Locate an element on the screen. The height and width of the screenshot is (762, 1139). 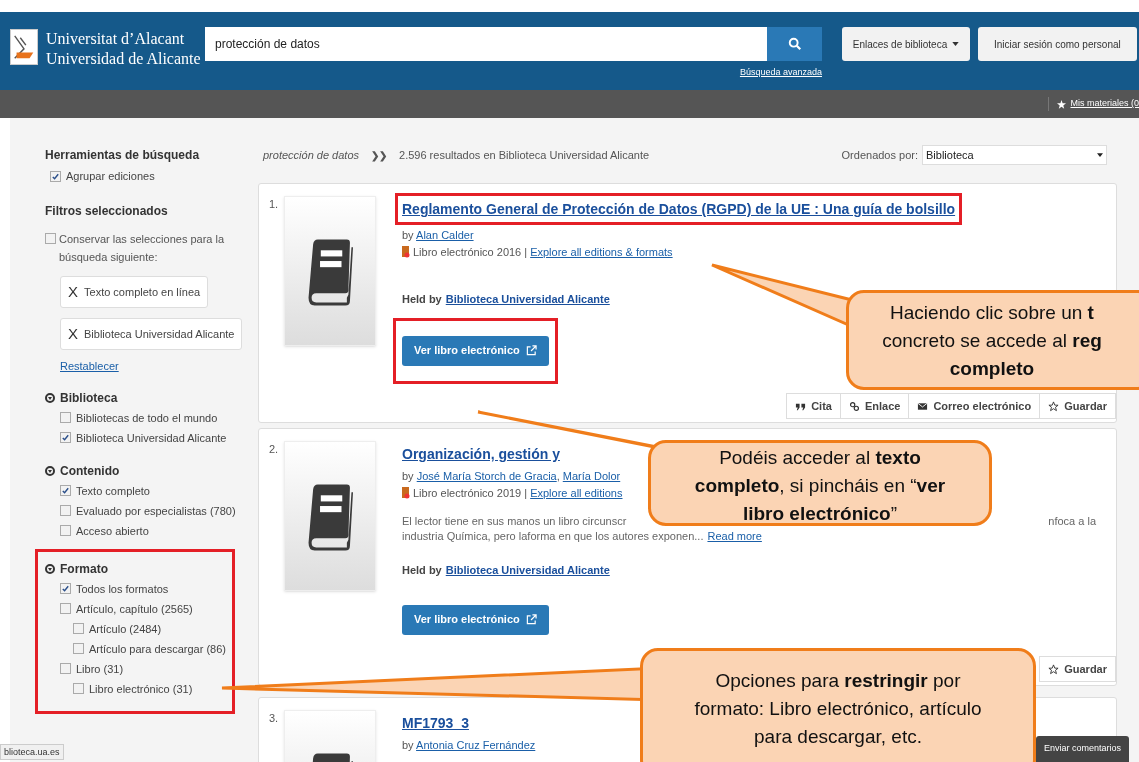
format-text: Libro electrónico 2016 | is located at coordinates (470, 252).